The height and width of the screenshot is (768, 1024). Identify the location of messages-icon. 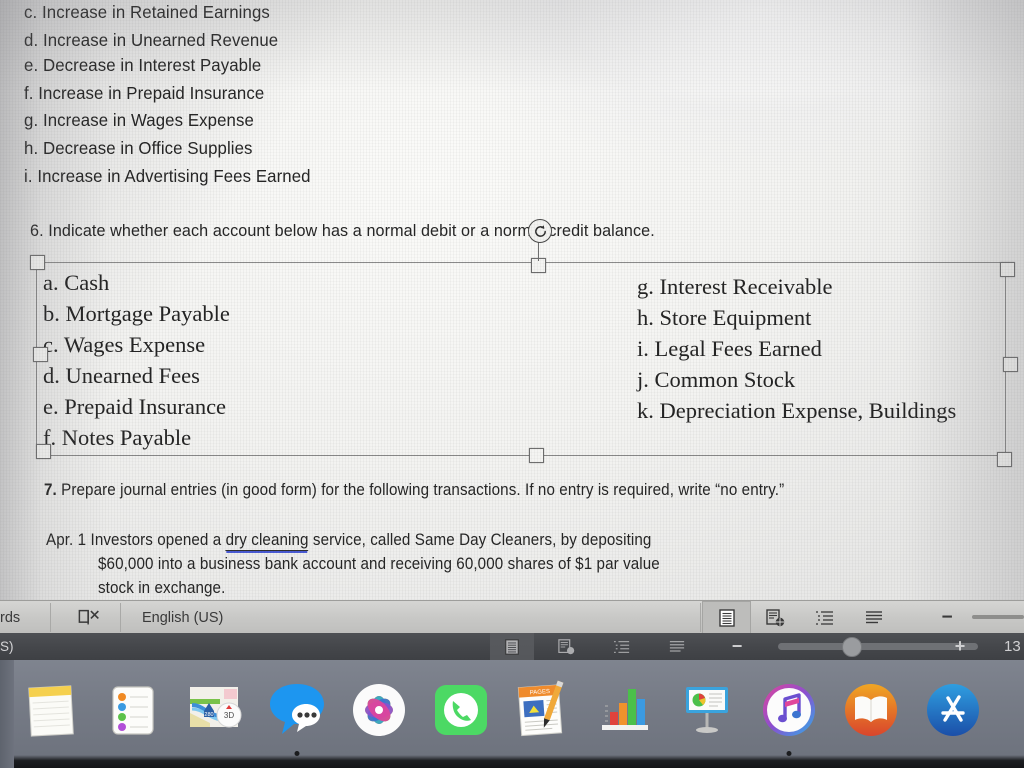
(297, 709).